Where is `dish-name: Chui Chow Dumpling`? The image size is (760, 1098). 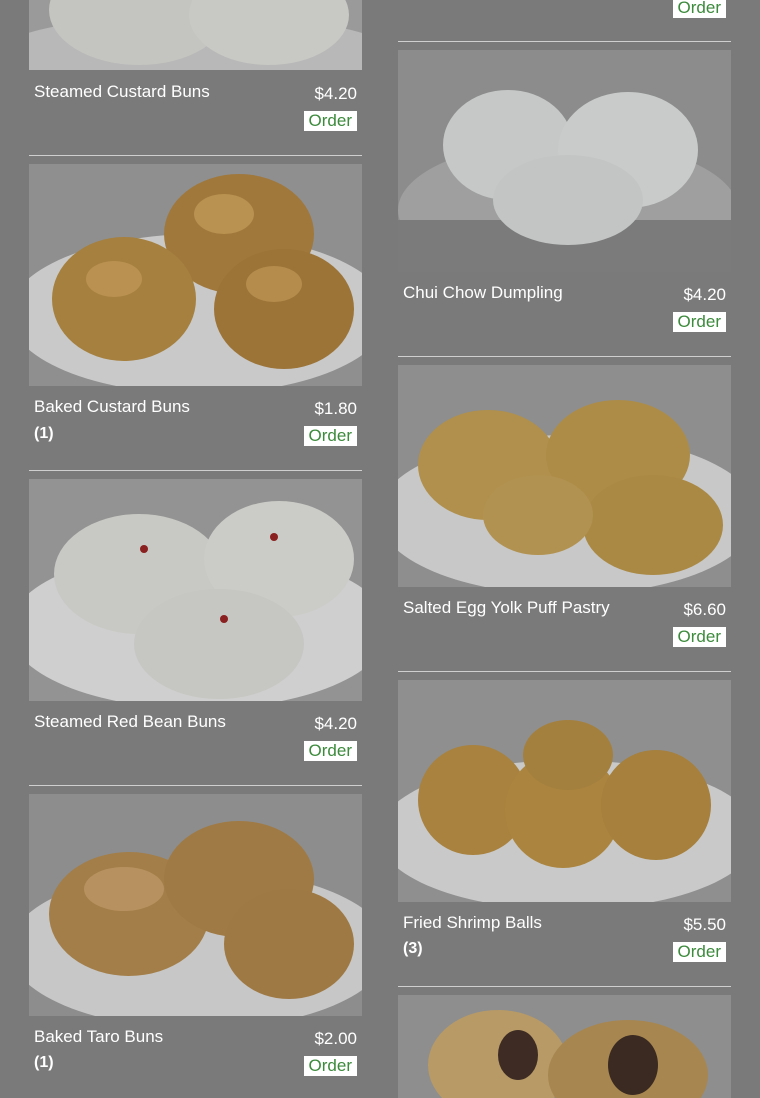
dish-name: Chui Chow Dumpling is located at coordinates (483, 292).